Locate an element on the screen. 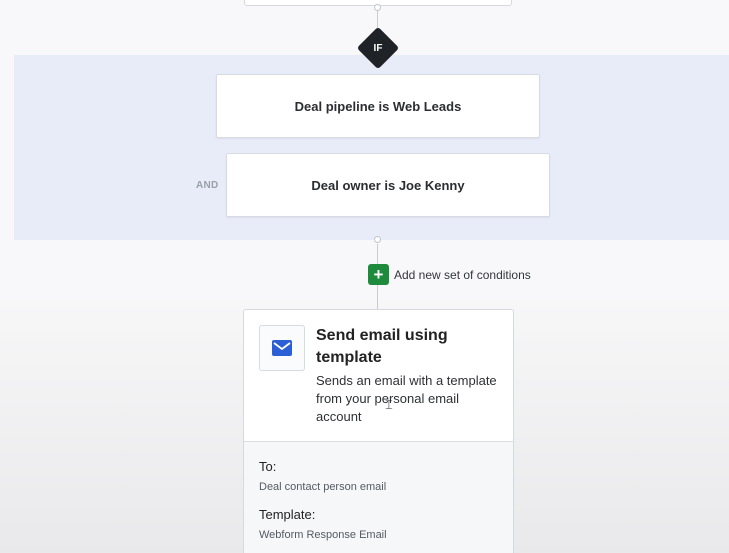  field-label-template: Template: is located at coordinates (287, 514).